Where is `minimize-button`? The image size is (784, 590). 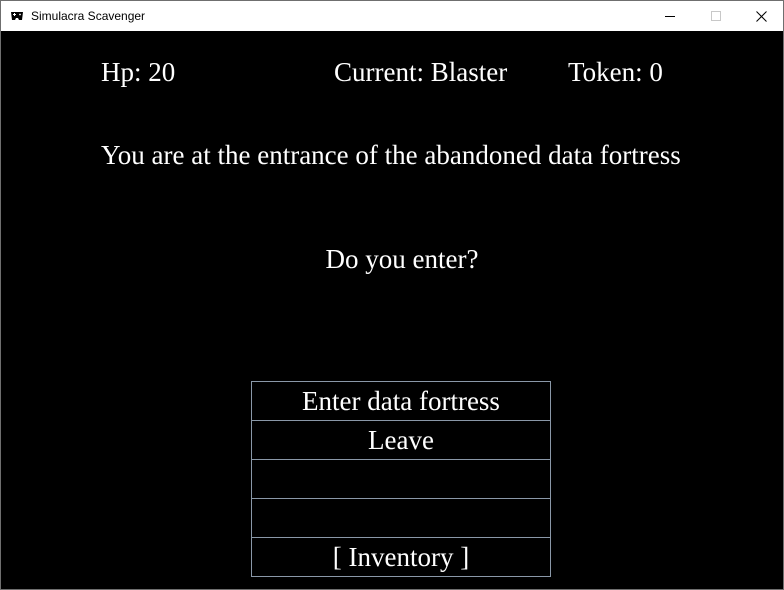 minimize-button is located at coordinates (670, 16).